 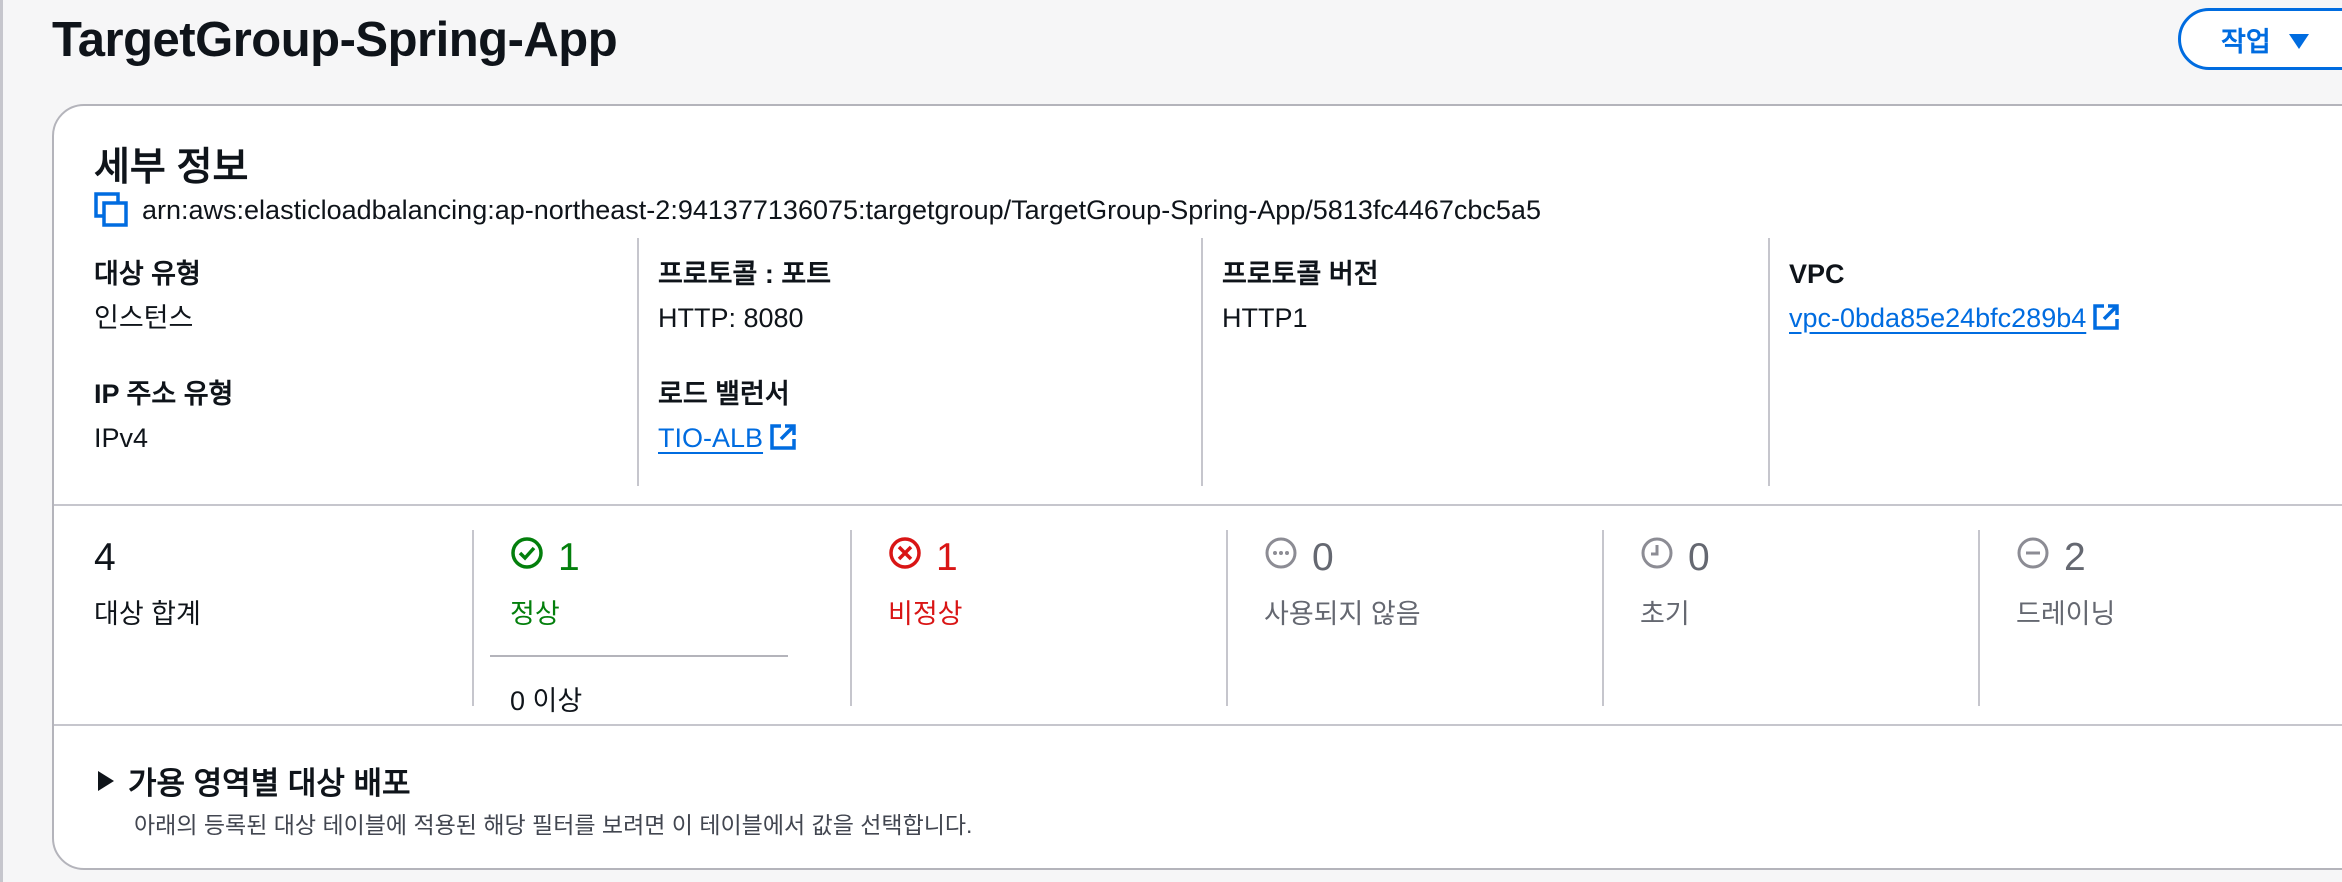 What do you see at coordinates (925, 614) in the screenshot?
I see `stat-unhealthy-label: 비정상` at bounding box center [925, 614].